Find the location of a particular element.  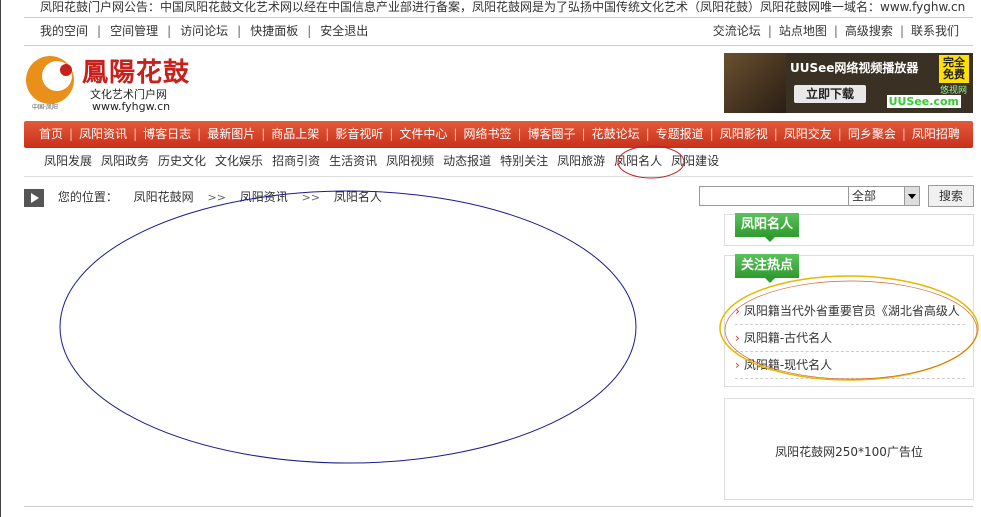

list-item: 凤阳籍当代外省重要官员《湖北省高级人 is located at coordinates (850, 311).